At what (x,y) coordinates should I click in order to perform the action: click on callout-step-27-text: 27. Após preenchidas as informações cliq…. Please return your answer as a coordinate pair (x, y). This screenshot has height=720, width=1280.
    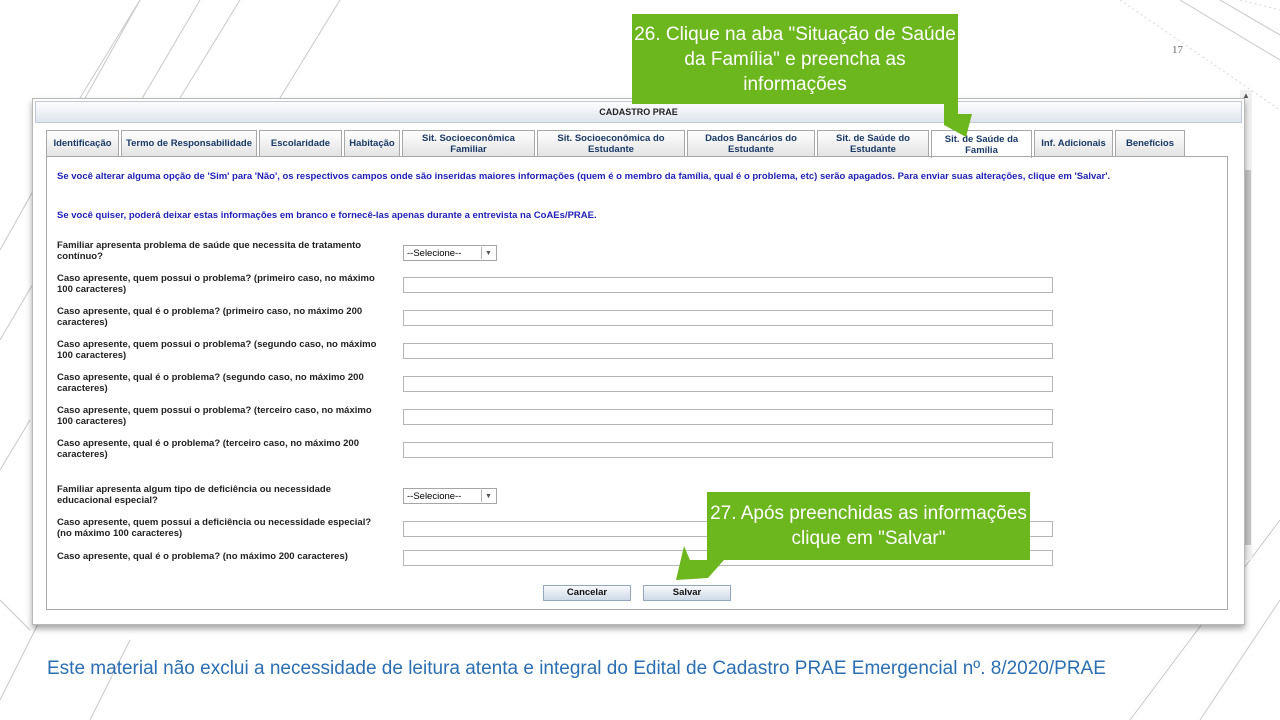
    Looking at the image, I should click on (868, 526).